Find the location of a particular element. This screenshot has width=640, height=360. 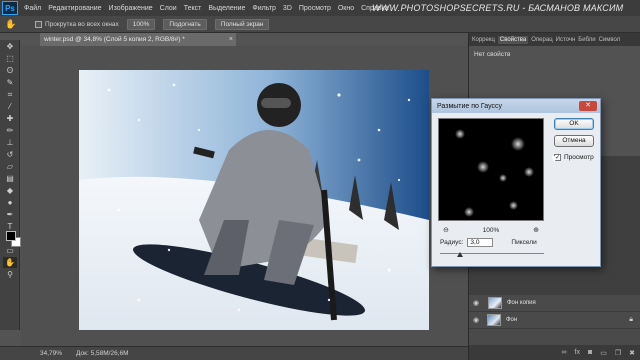

link-icon: ∞ is located at coordinates (564, 352).